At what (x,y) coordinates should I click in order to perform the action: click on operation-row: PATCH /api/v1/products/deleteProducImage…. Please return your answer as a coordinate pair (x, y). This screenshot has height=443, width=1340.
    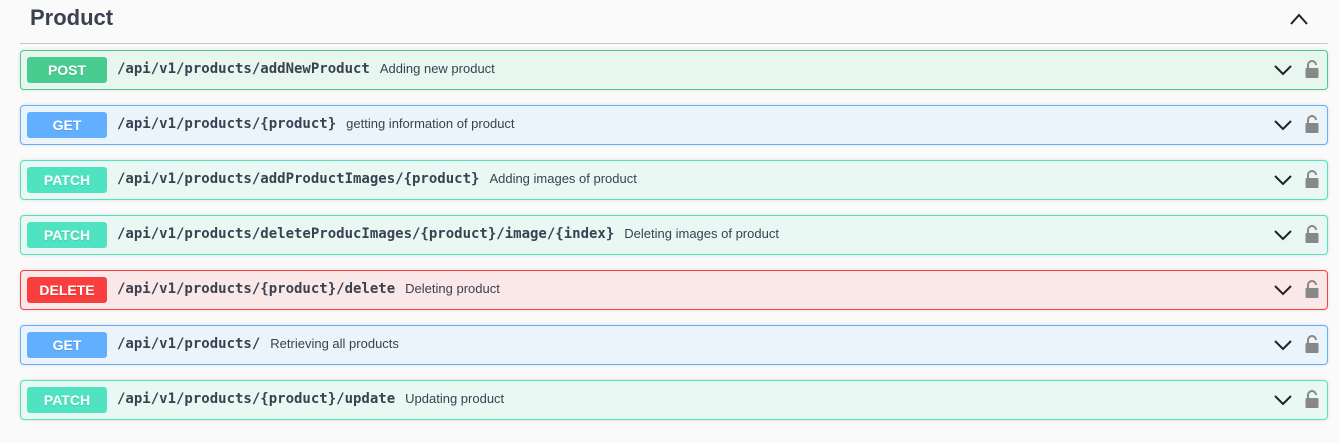
    Looking at the image, I should click on (674, 235).